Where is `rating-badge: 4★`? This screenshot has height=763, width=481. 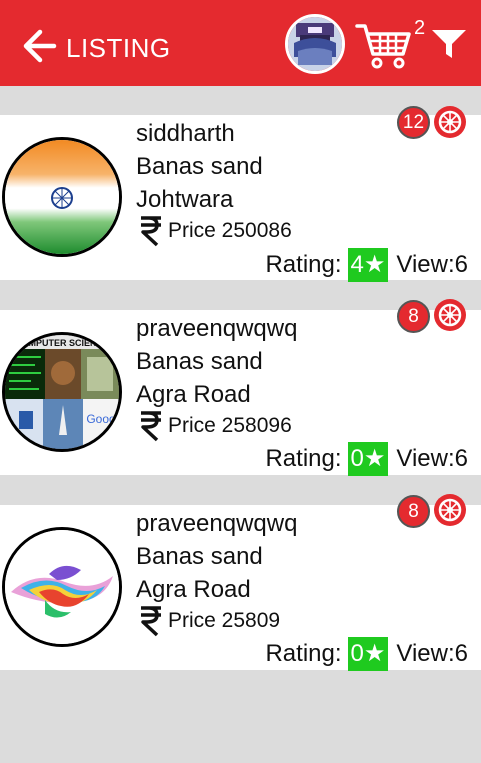 rating-badge: 4★ is located at coordinates (368, 265).